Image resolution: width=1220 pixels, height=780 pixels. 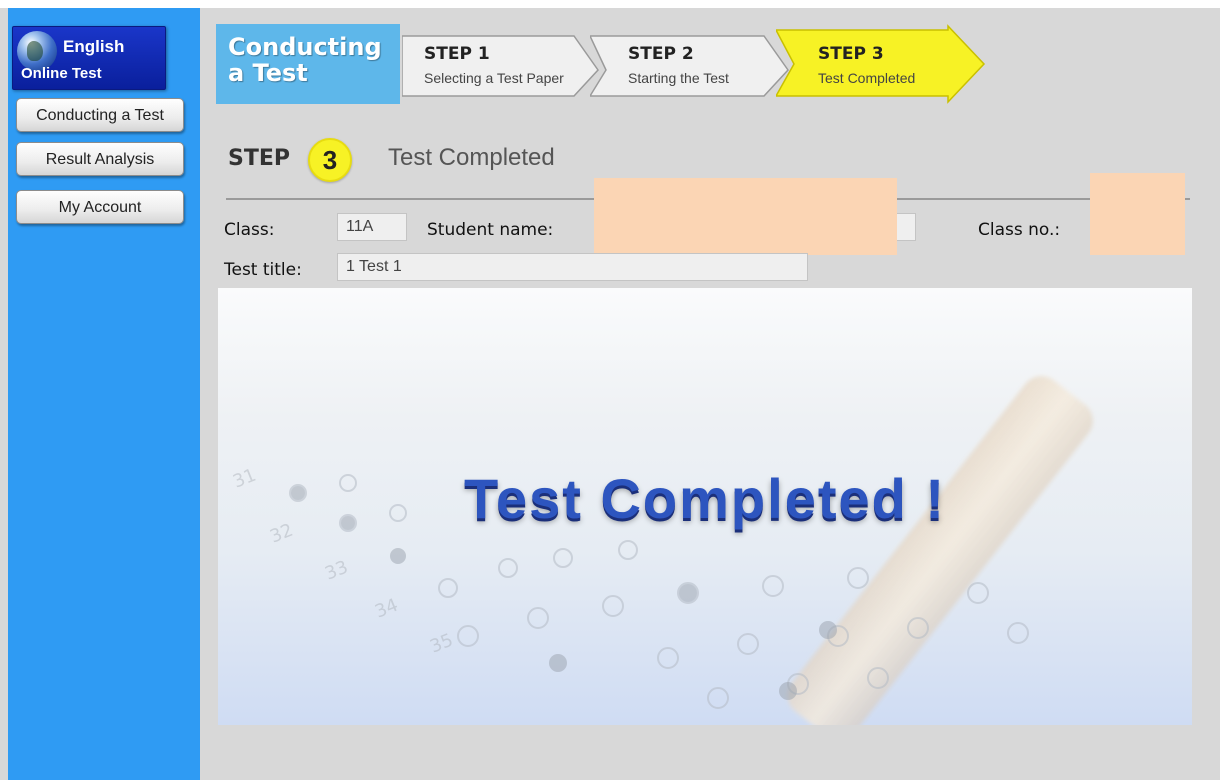 I want to click on class-no-label: Class no.:, so click(x=1019, y=230).